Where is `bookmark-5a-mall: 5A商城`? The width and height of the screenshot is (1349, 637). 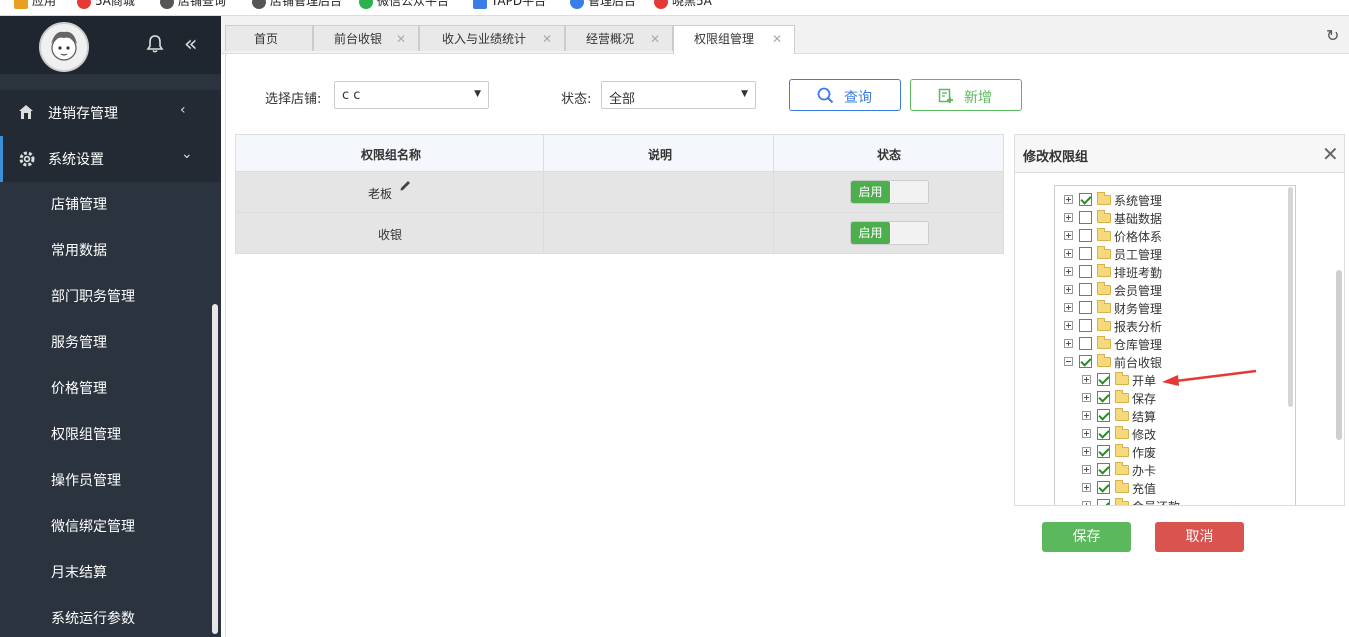 bookmark-5a-mall: 5A商城 is located at coordinates (106, 4).